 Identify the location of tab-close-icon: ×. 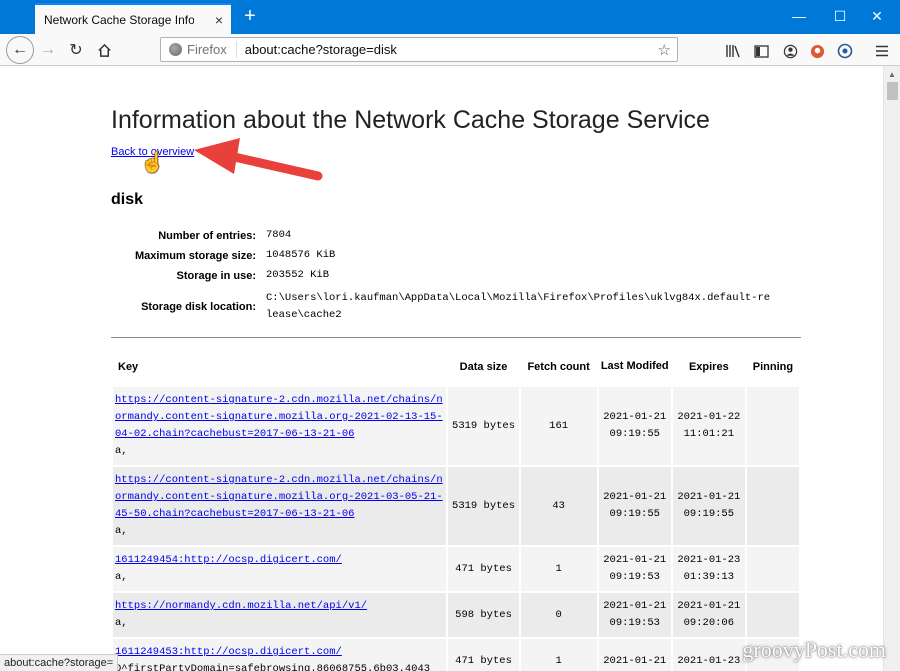
(219, 20).